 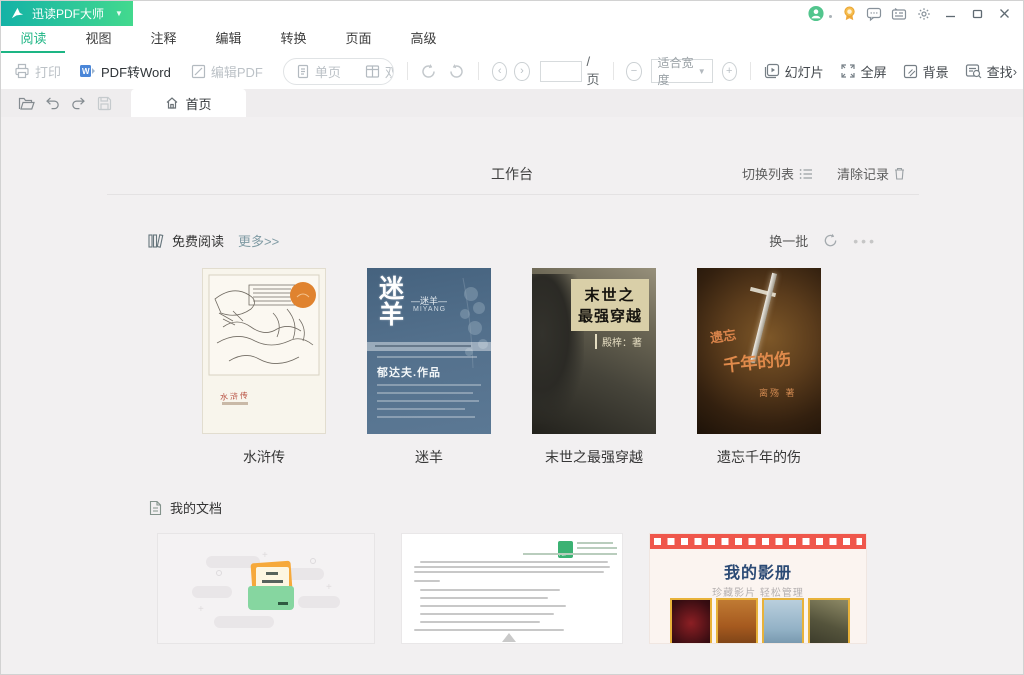 I want to click on find-button: 查找, so click(x=989, y=71).